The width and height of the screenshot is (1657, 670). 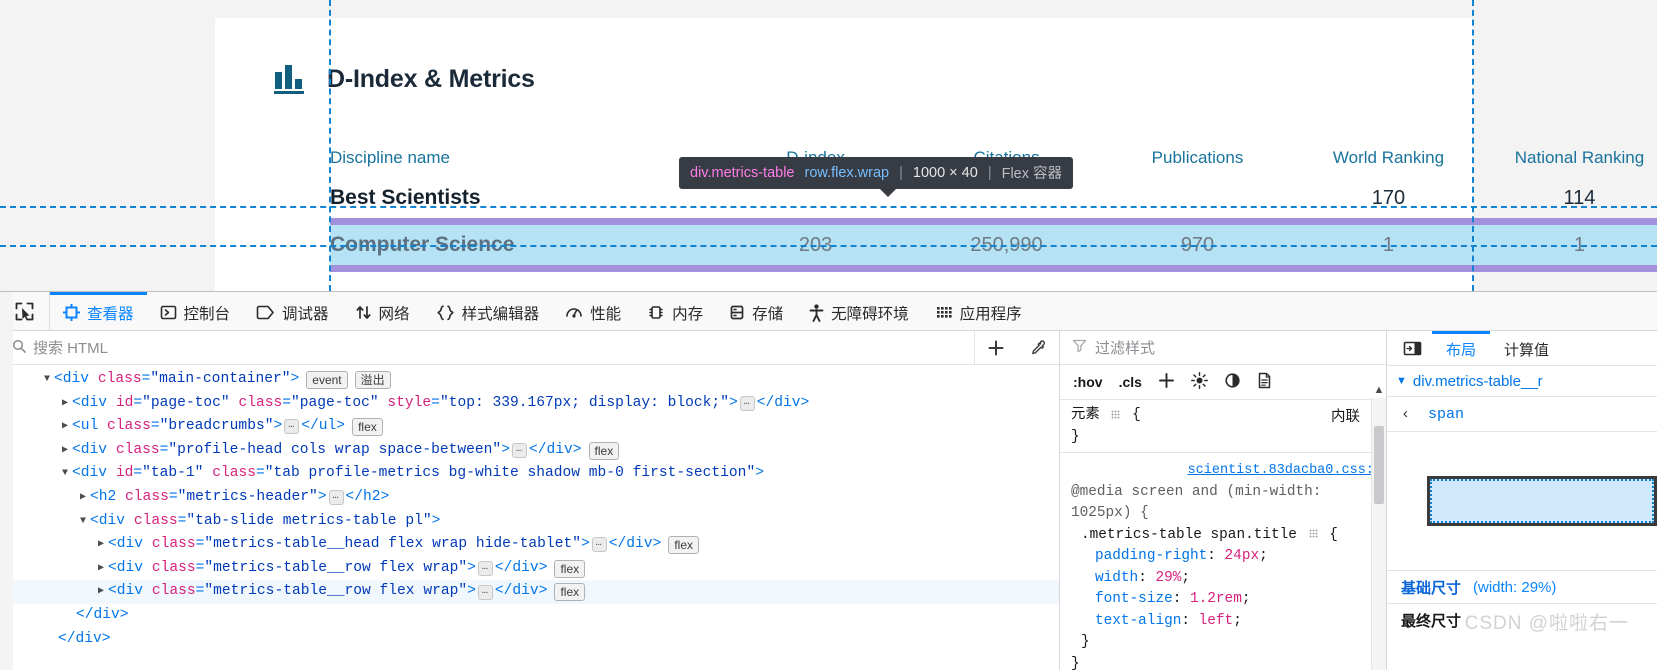 What do you see at coordinates (1228, 579) in the screenshot?
I see `declaration: width: 29%;` at bounding box center [1228, 579].